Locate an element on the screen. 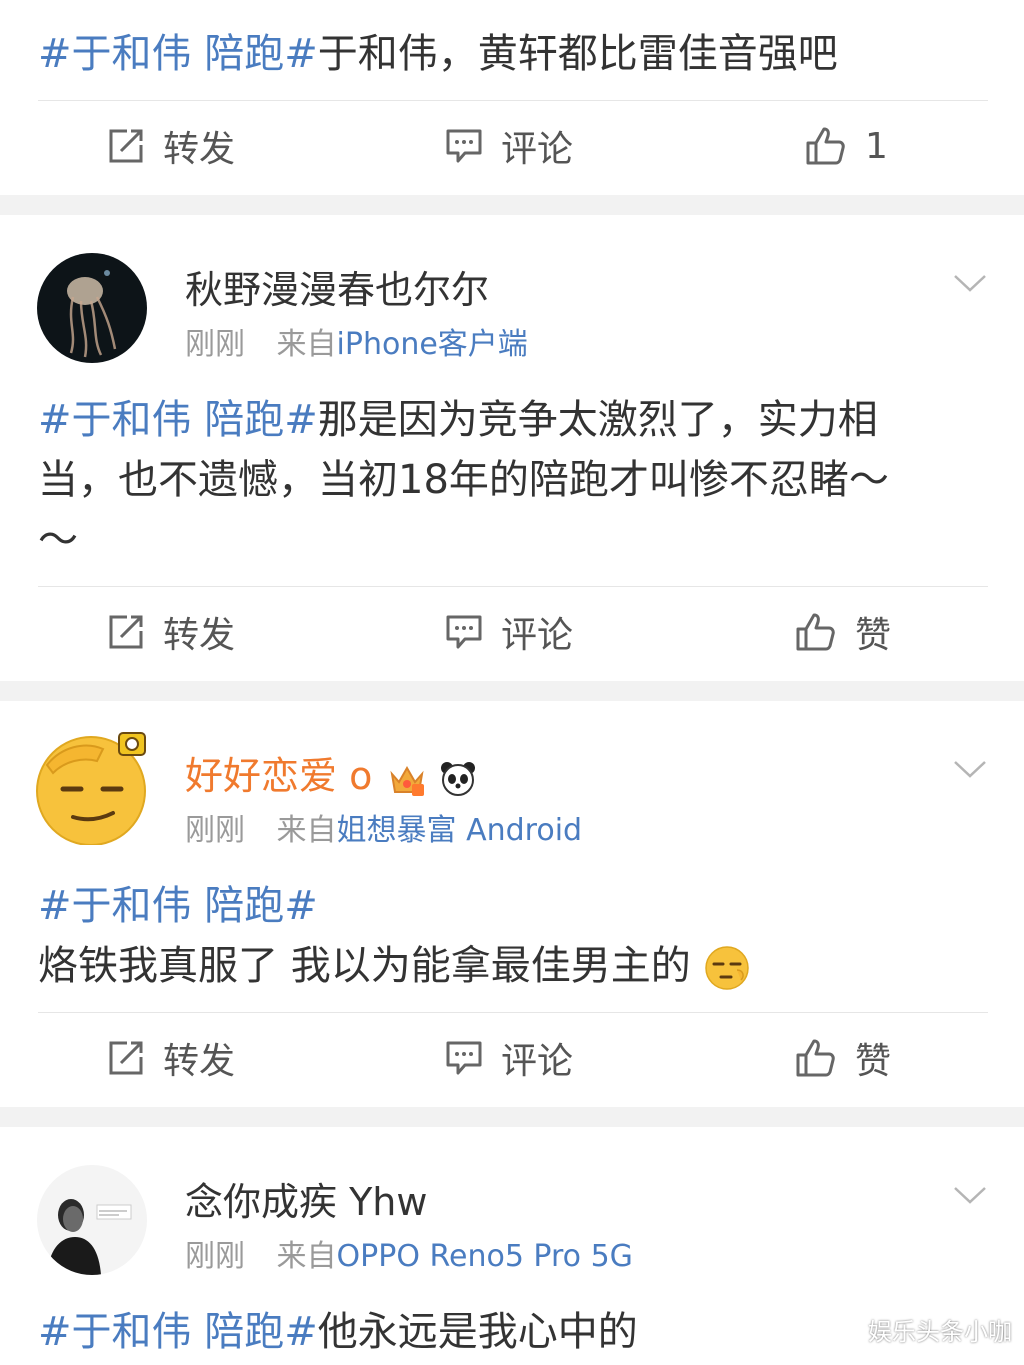 This screenshot has width=1024, height=1365. post-text: 于和伟，黄轩都比雷佳音强吧 is located at coordinates (577, 54).